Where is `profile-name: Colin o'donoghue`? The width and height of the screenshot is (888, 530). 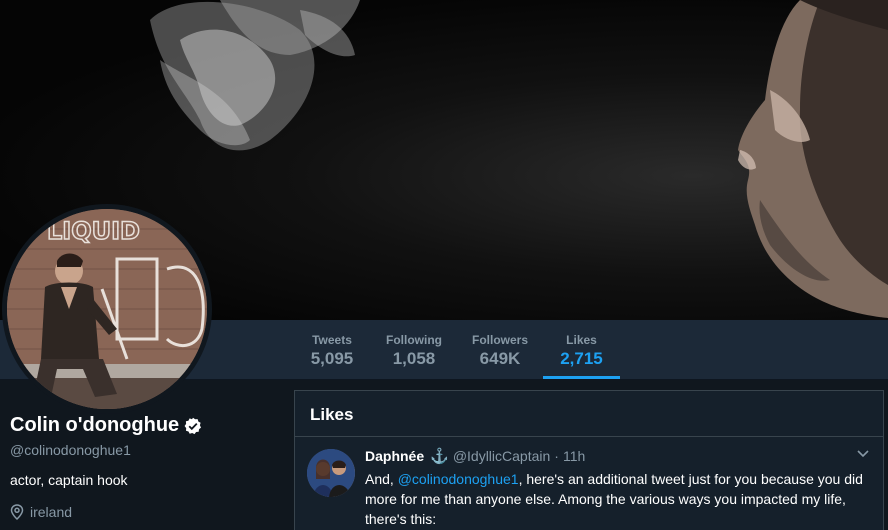
profile-name: Colin o'donoghue is located at coordinates (94, 425).